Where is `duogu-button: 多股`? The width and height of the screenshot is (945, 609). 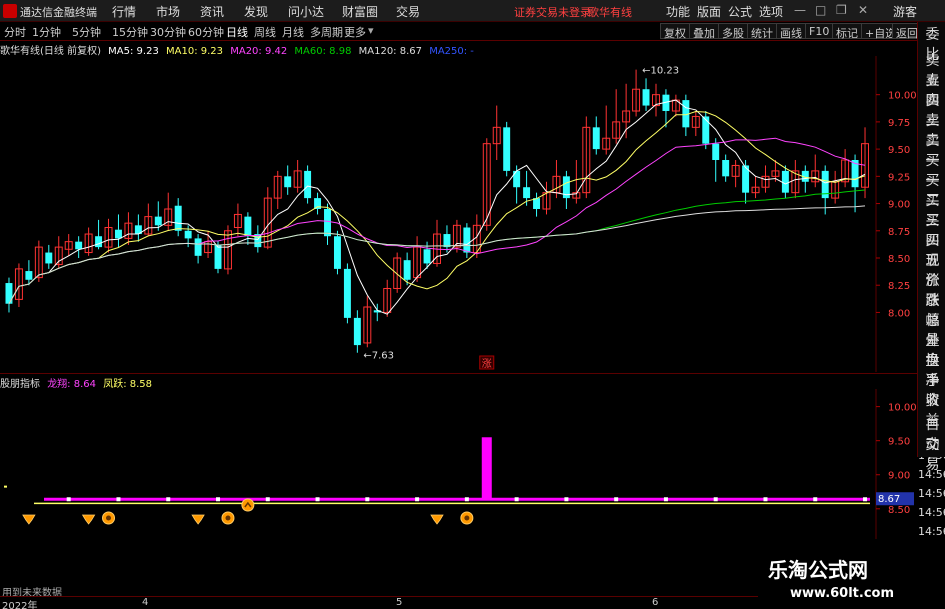
duogu-button: 多股 is located at coordinates (733, 31).